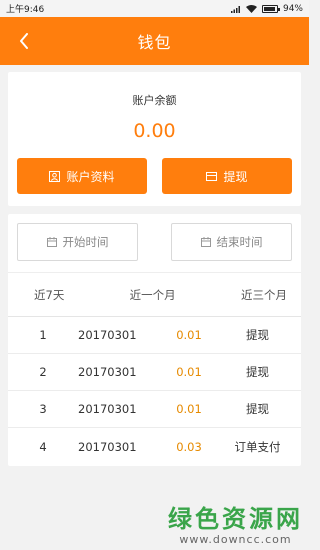 The width and height of the screenshot is (320, 550). I want to click on withdraw-button: 提现, so click(227, 176).